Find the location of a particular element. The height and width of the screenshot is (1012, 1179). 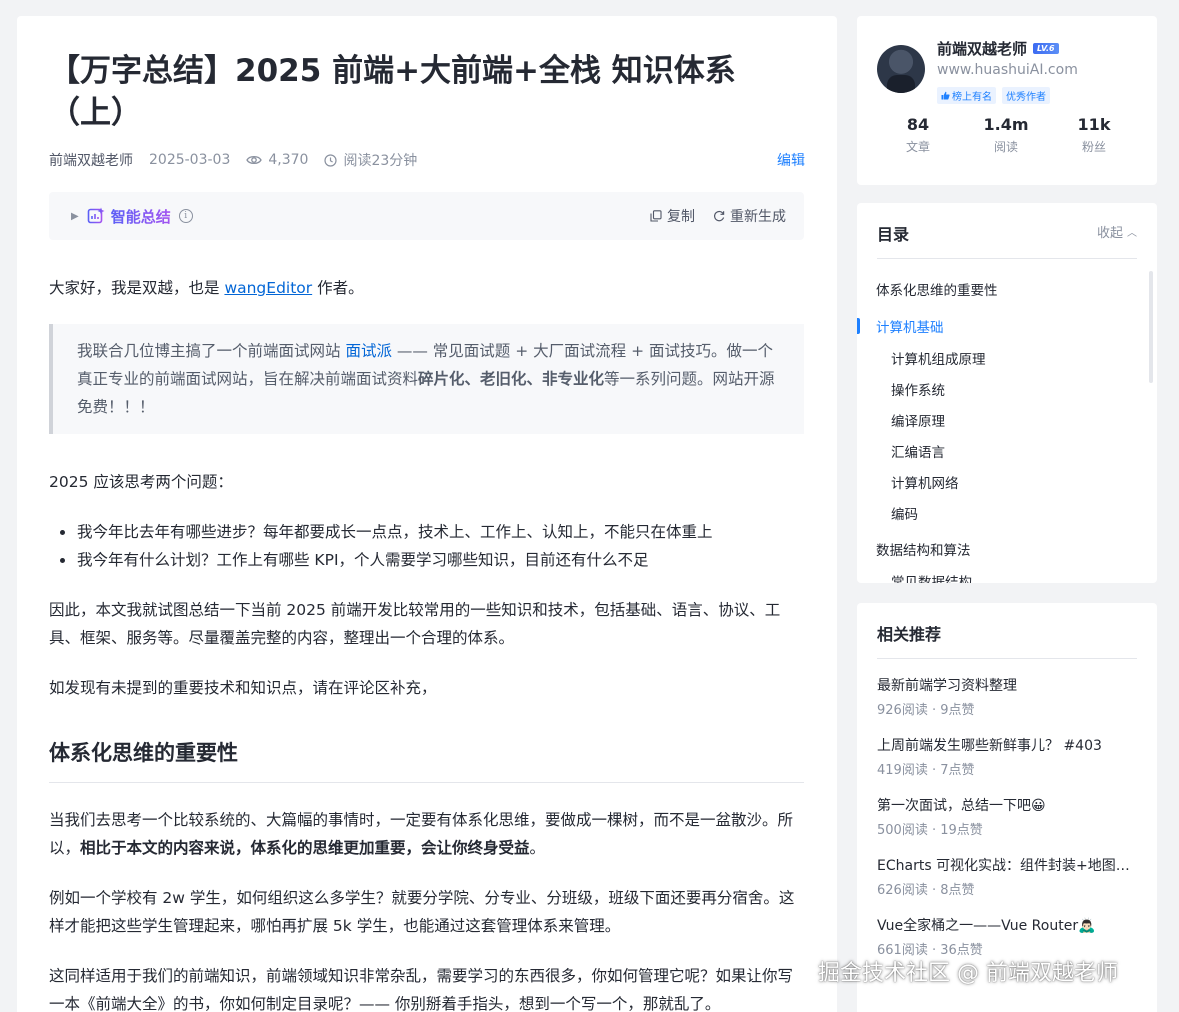

view-count: 4,370 is located at coordinates (277, 160).